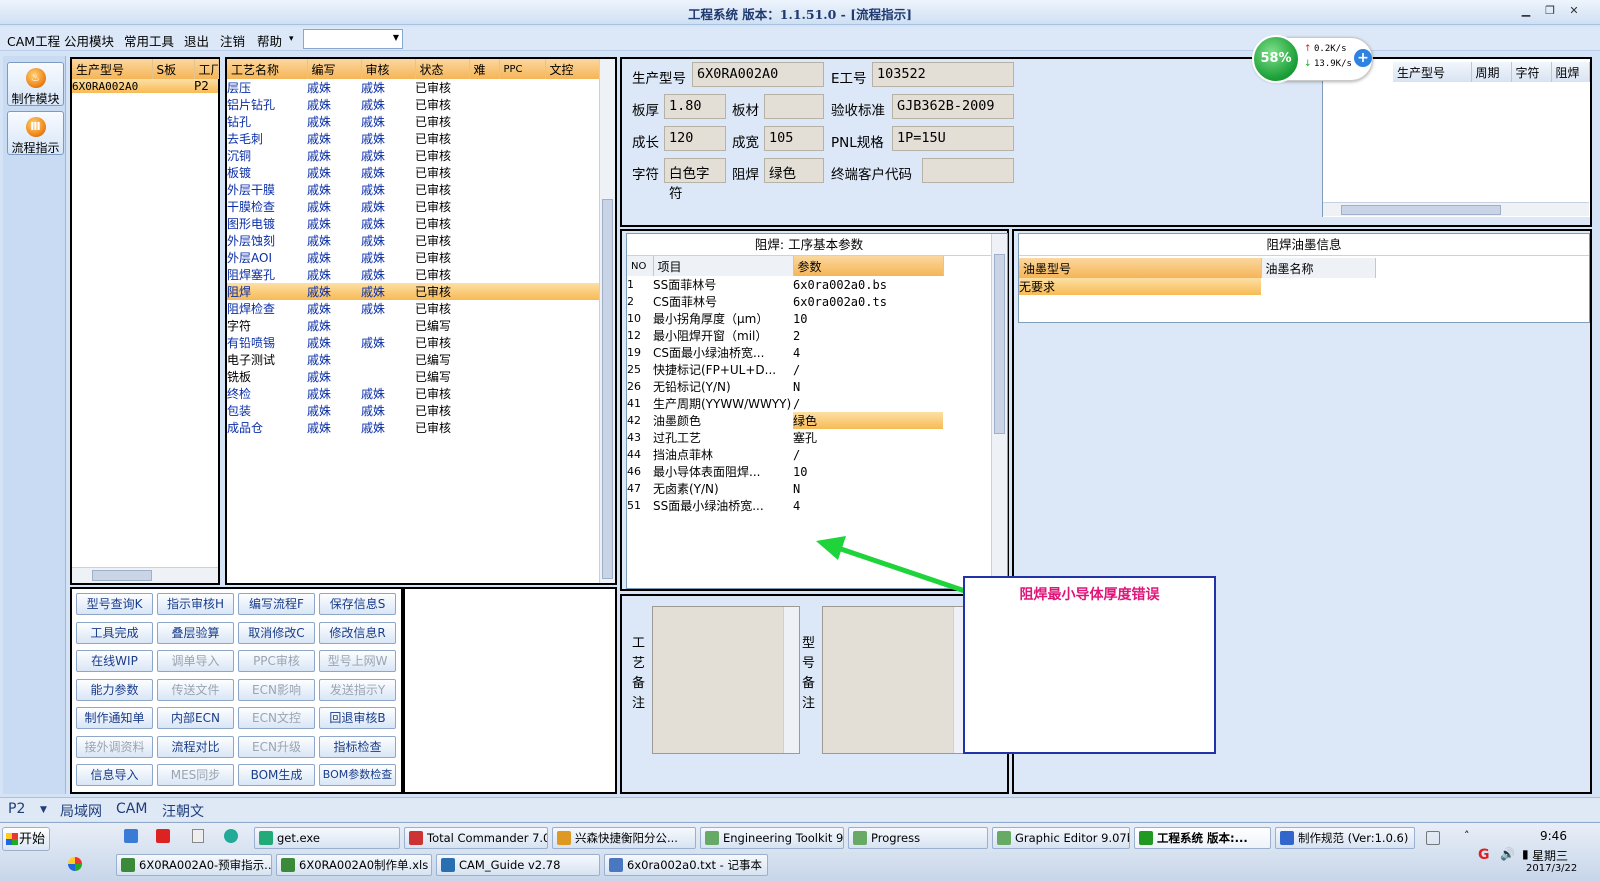 Image resolution: width=1600 pixels, height=881 pixels. I want to click on annotation-arrow-head, so click(831, 548).